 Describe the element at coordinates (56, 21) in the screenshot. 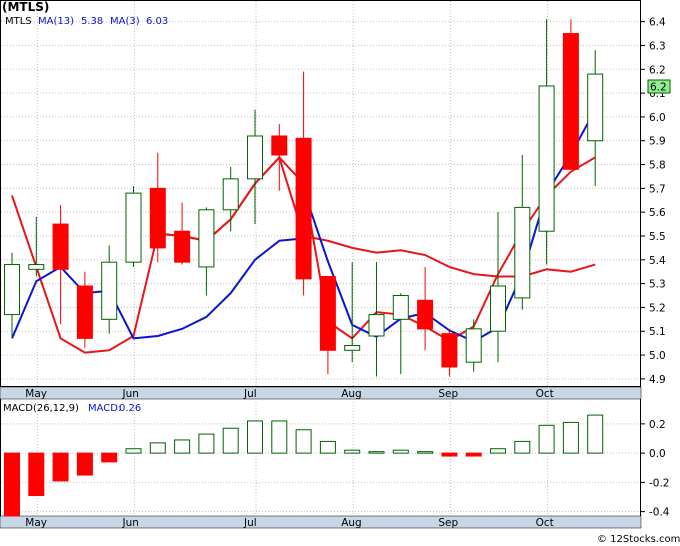

I see `legend-ma13-label: MA(13)` at that location.